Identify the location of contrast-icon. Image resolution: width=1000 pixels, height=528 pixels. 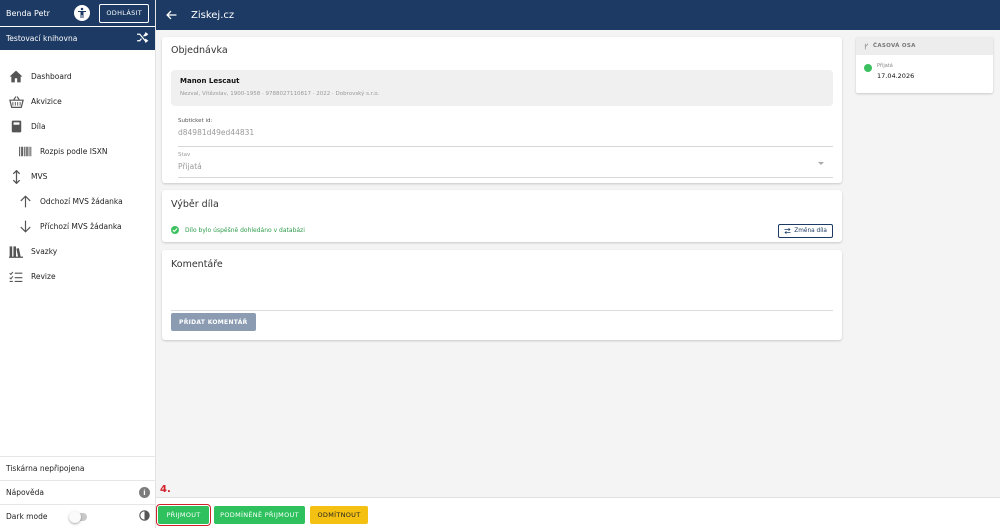
(144, 516).